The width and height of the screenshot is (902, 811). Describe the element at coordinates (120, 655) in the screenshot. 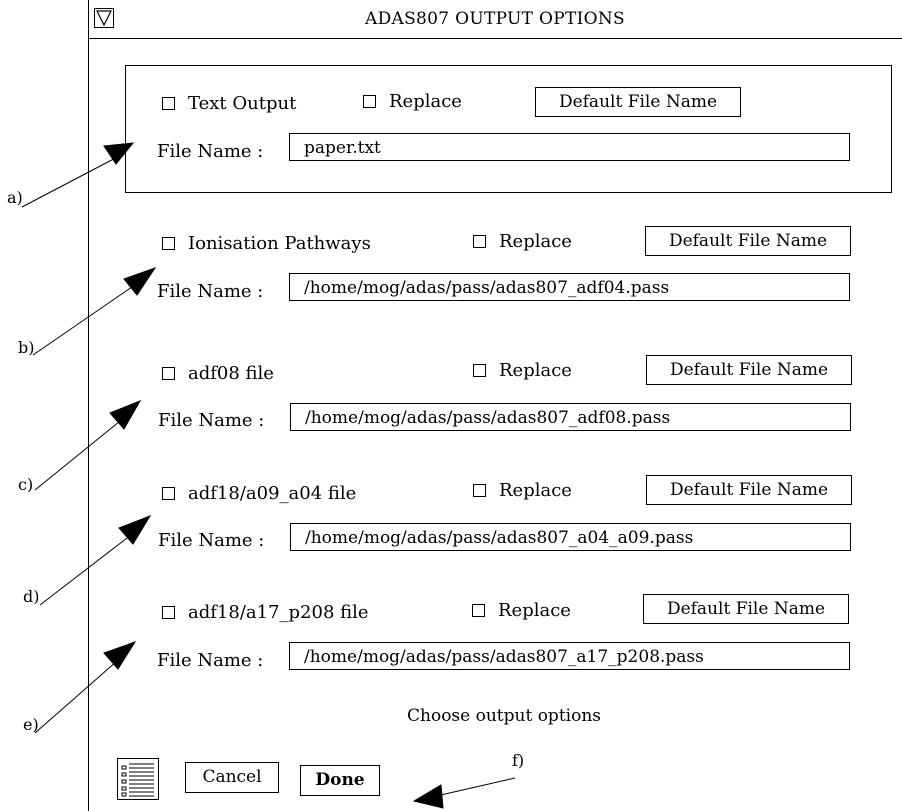

I see `arrowhead-e` at that location.